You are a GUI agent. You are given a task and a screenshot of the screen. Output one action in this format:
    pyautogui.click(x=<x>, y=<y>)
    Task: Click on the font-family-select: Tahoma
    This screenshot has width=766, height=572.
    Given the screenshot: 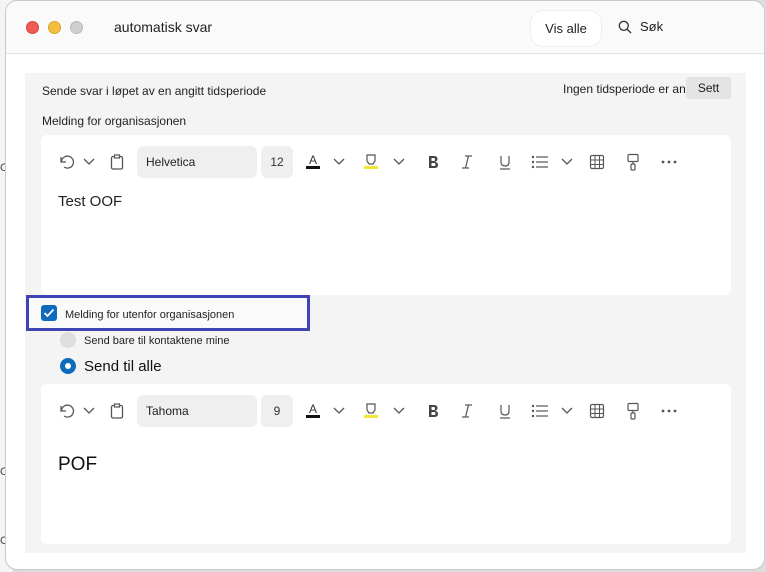 What is the action you would take?
    pyautogui.click(x=197, y=411)
    